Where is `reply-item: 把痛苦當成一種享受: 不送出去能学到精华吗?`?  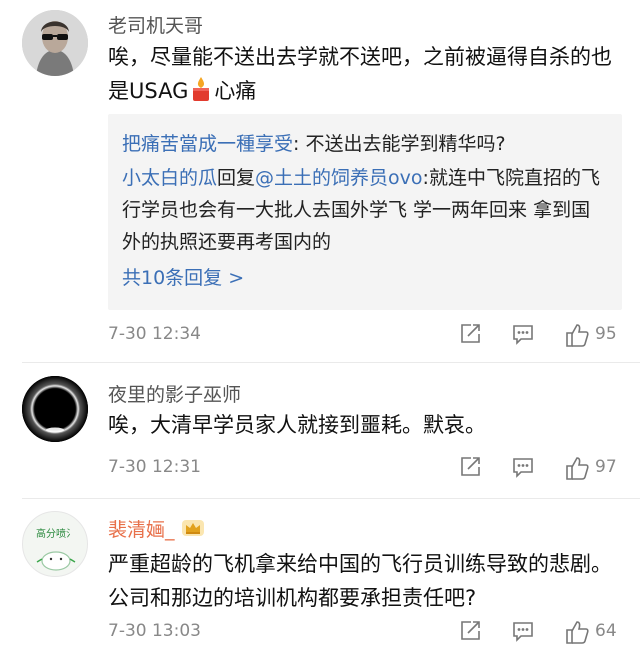 reply-item: 把痛苦當成一種享受: 不送出去能学到精华吗? is located at coordinates (365, 144).